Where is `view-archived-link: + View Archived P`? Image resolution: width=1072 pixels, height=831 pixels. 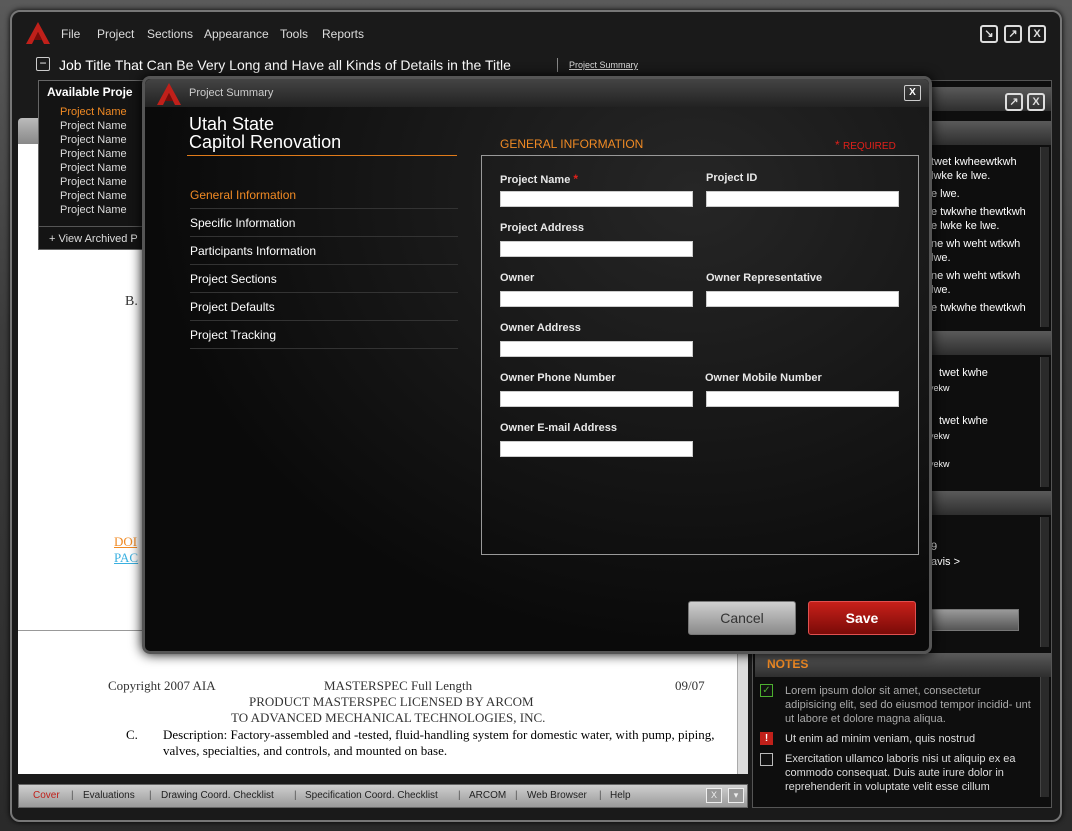 view-archived-link: + View Archived P is located at coordinates (93, 239).